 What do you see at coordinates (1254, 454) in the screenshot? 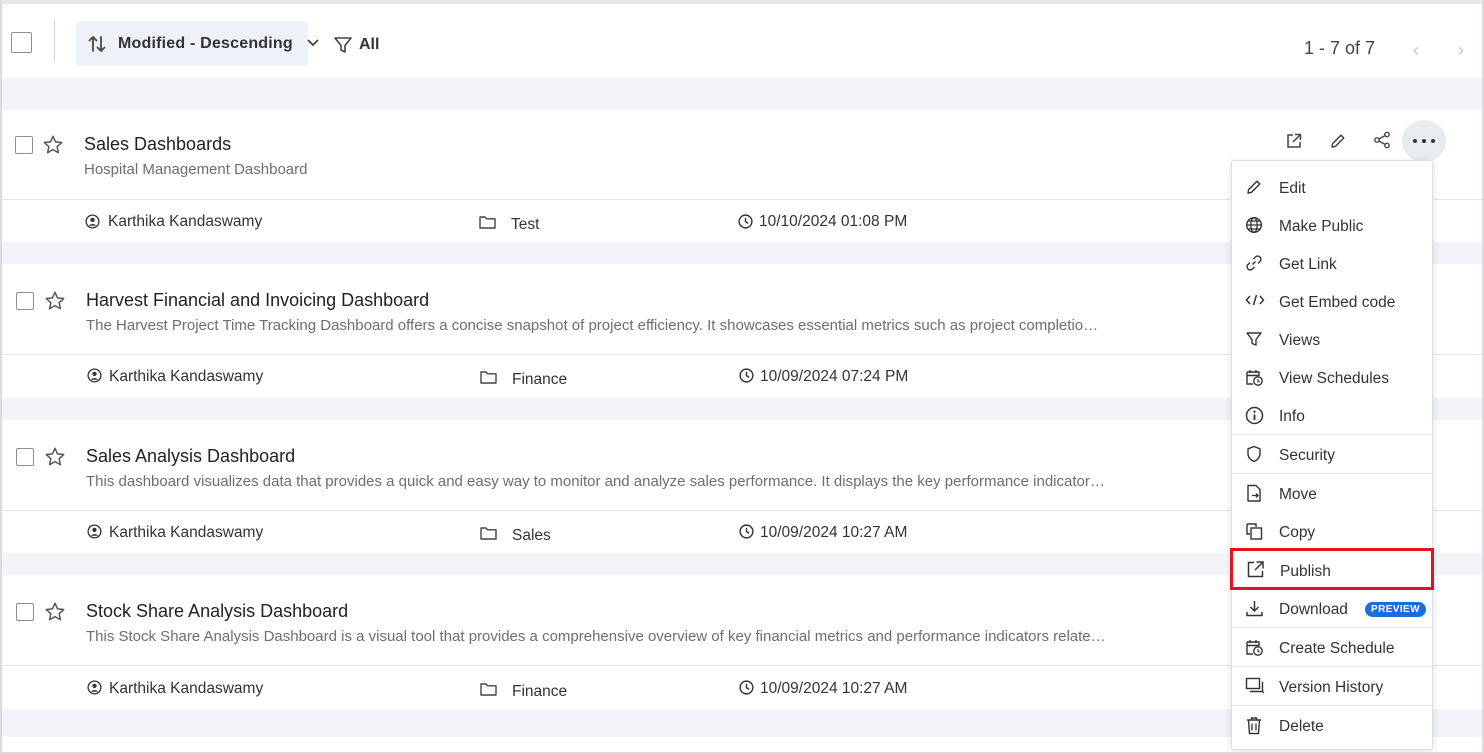
I see `shield-icon` at bounding box center [1254, 454].